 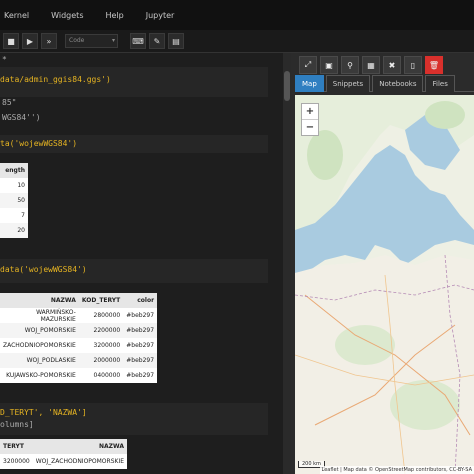 I want to click on menu-widgets: Widgets, so click(x=67, y=15).